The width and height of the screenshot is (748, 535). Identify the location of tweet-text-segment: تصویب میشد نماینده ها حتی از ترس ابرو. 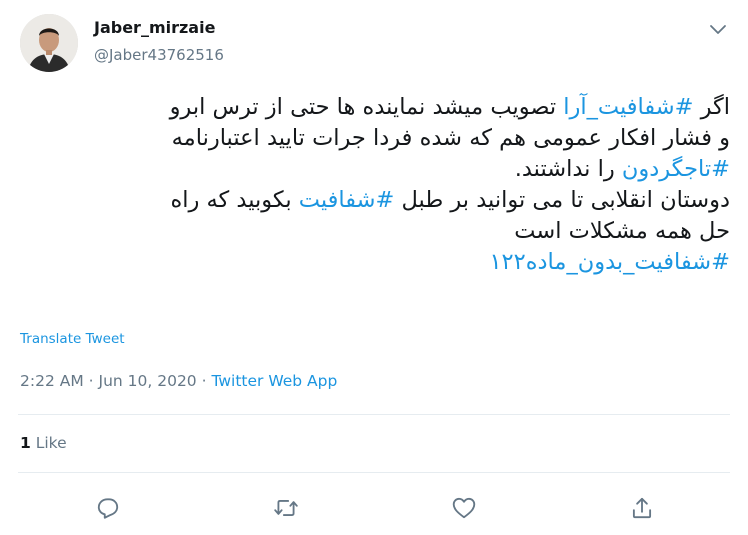
(366, 107).